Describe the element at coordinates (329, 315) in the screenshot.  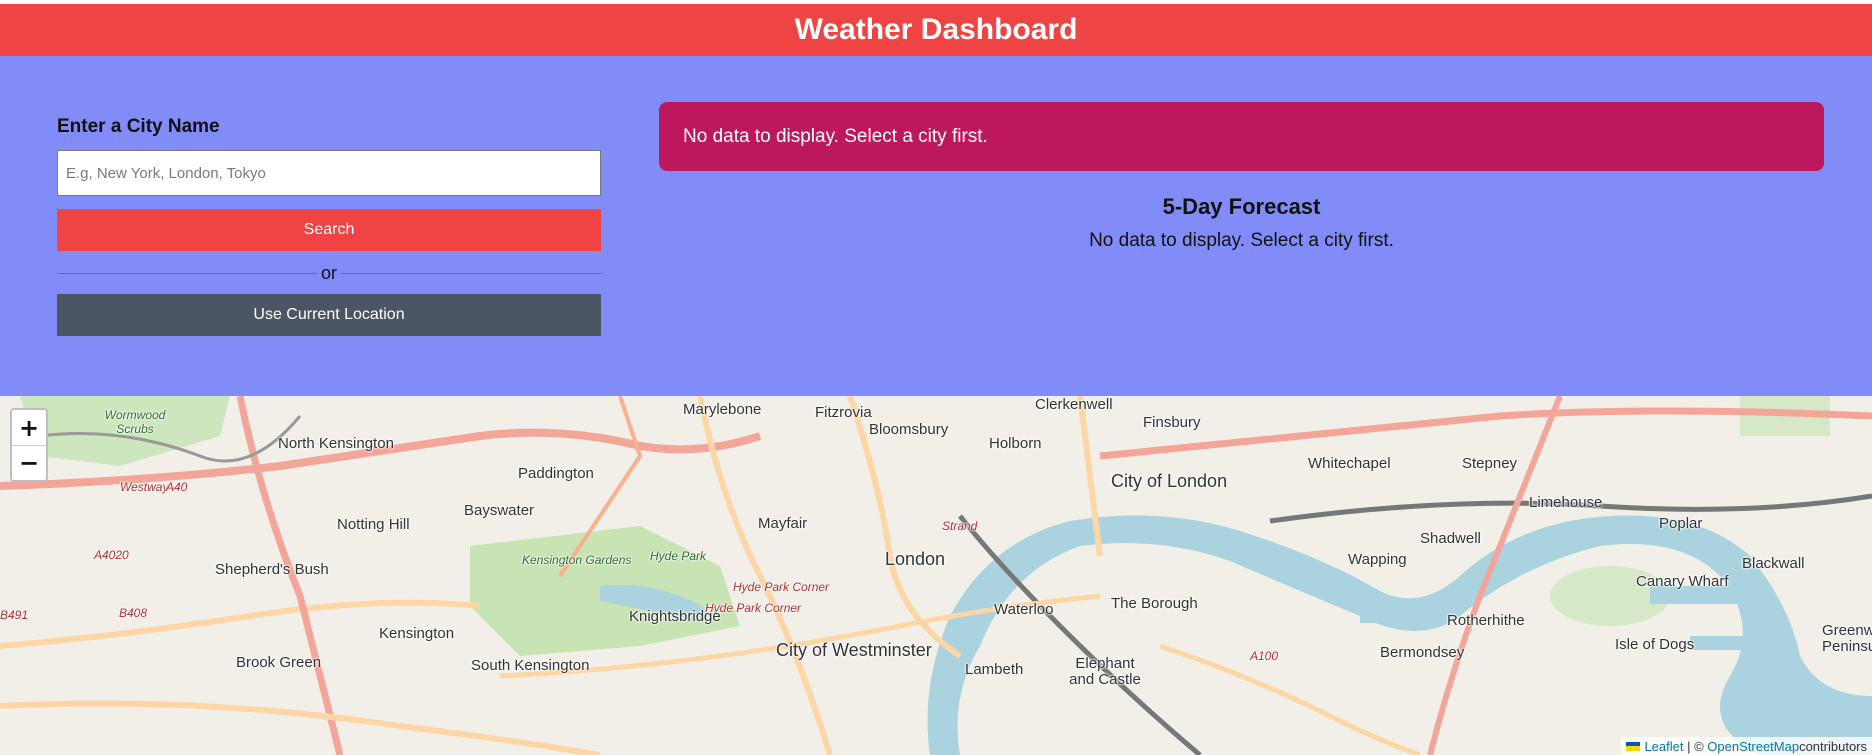
I see `use-current-location-button: Use Current Location` at that location.